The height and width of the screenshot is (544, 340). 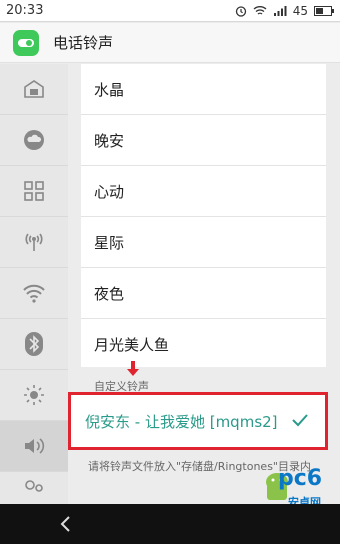 I want to click on battery-icon, so click(x=324, y=10).